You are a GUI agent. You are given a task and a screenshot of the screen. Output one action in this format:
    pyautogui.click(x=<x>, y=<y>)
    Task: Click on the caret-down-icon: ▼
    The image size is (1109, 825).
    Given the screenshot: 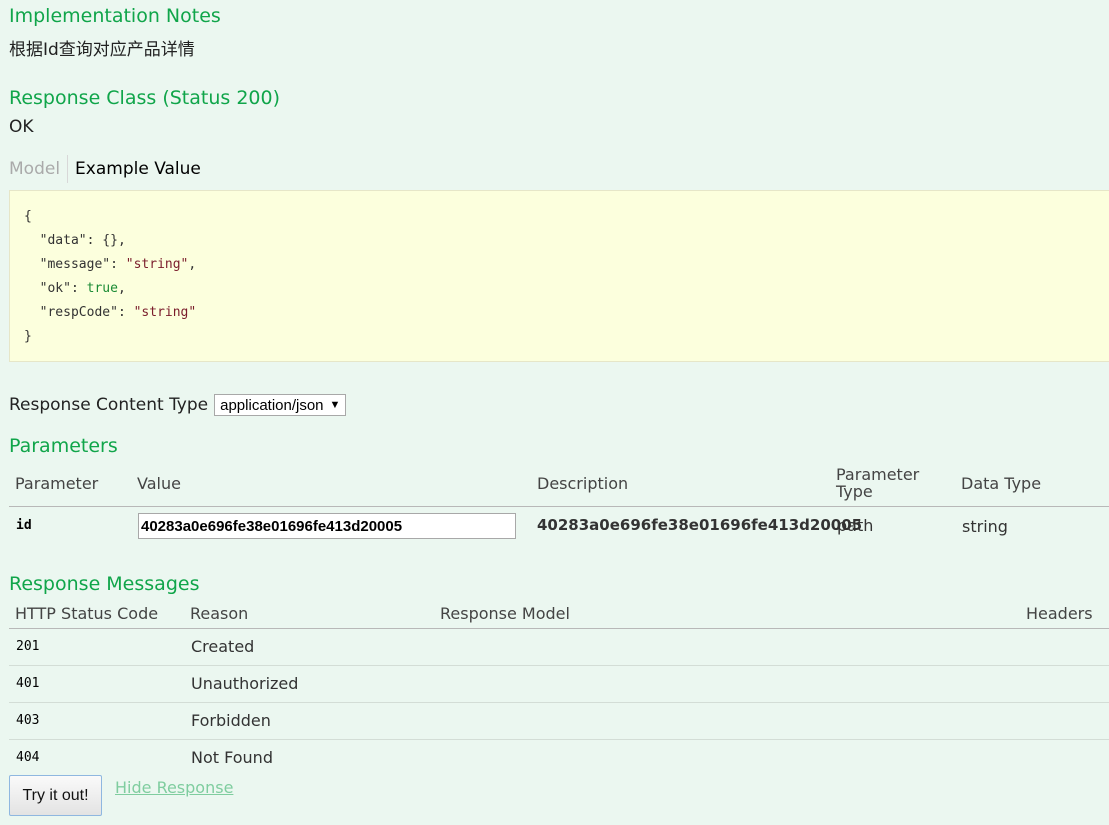 What is the action you would take?
    pyautogui.click(x=335, y=405)
    